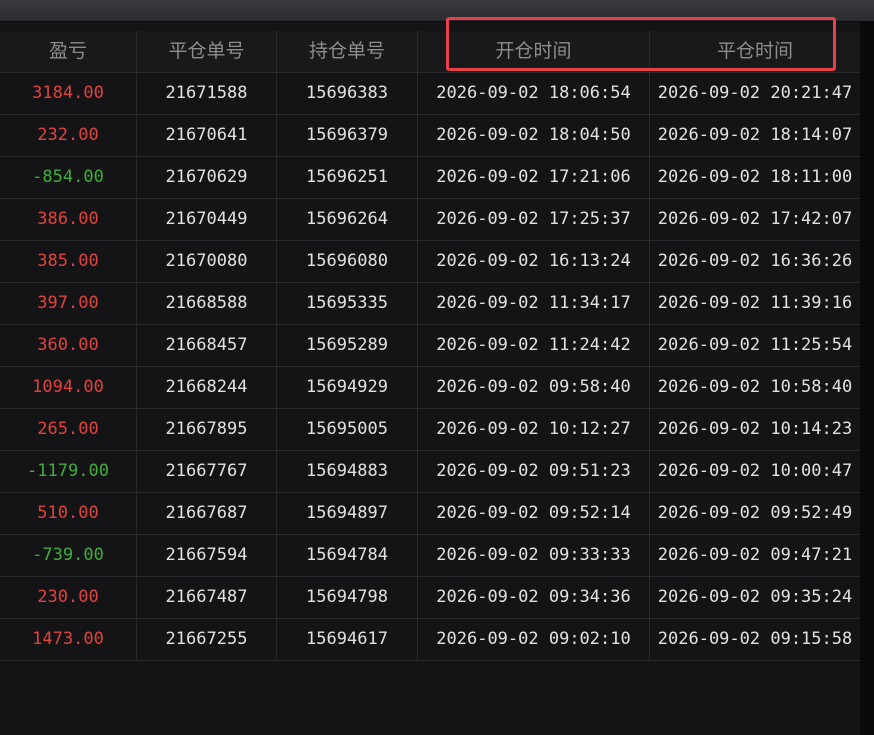 Image resolution: width=874 pixels, height=735 pixels. What do you see at coordinates (534, 429) in the screenshot?
I see `open-time-cell: 2026-09-02 10:12:27` at bounding box center [534, 429].